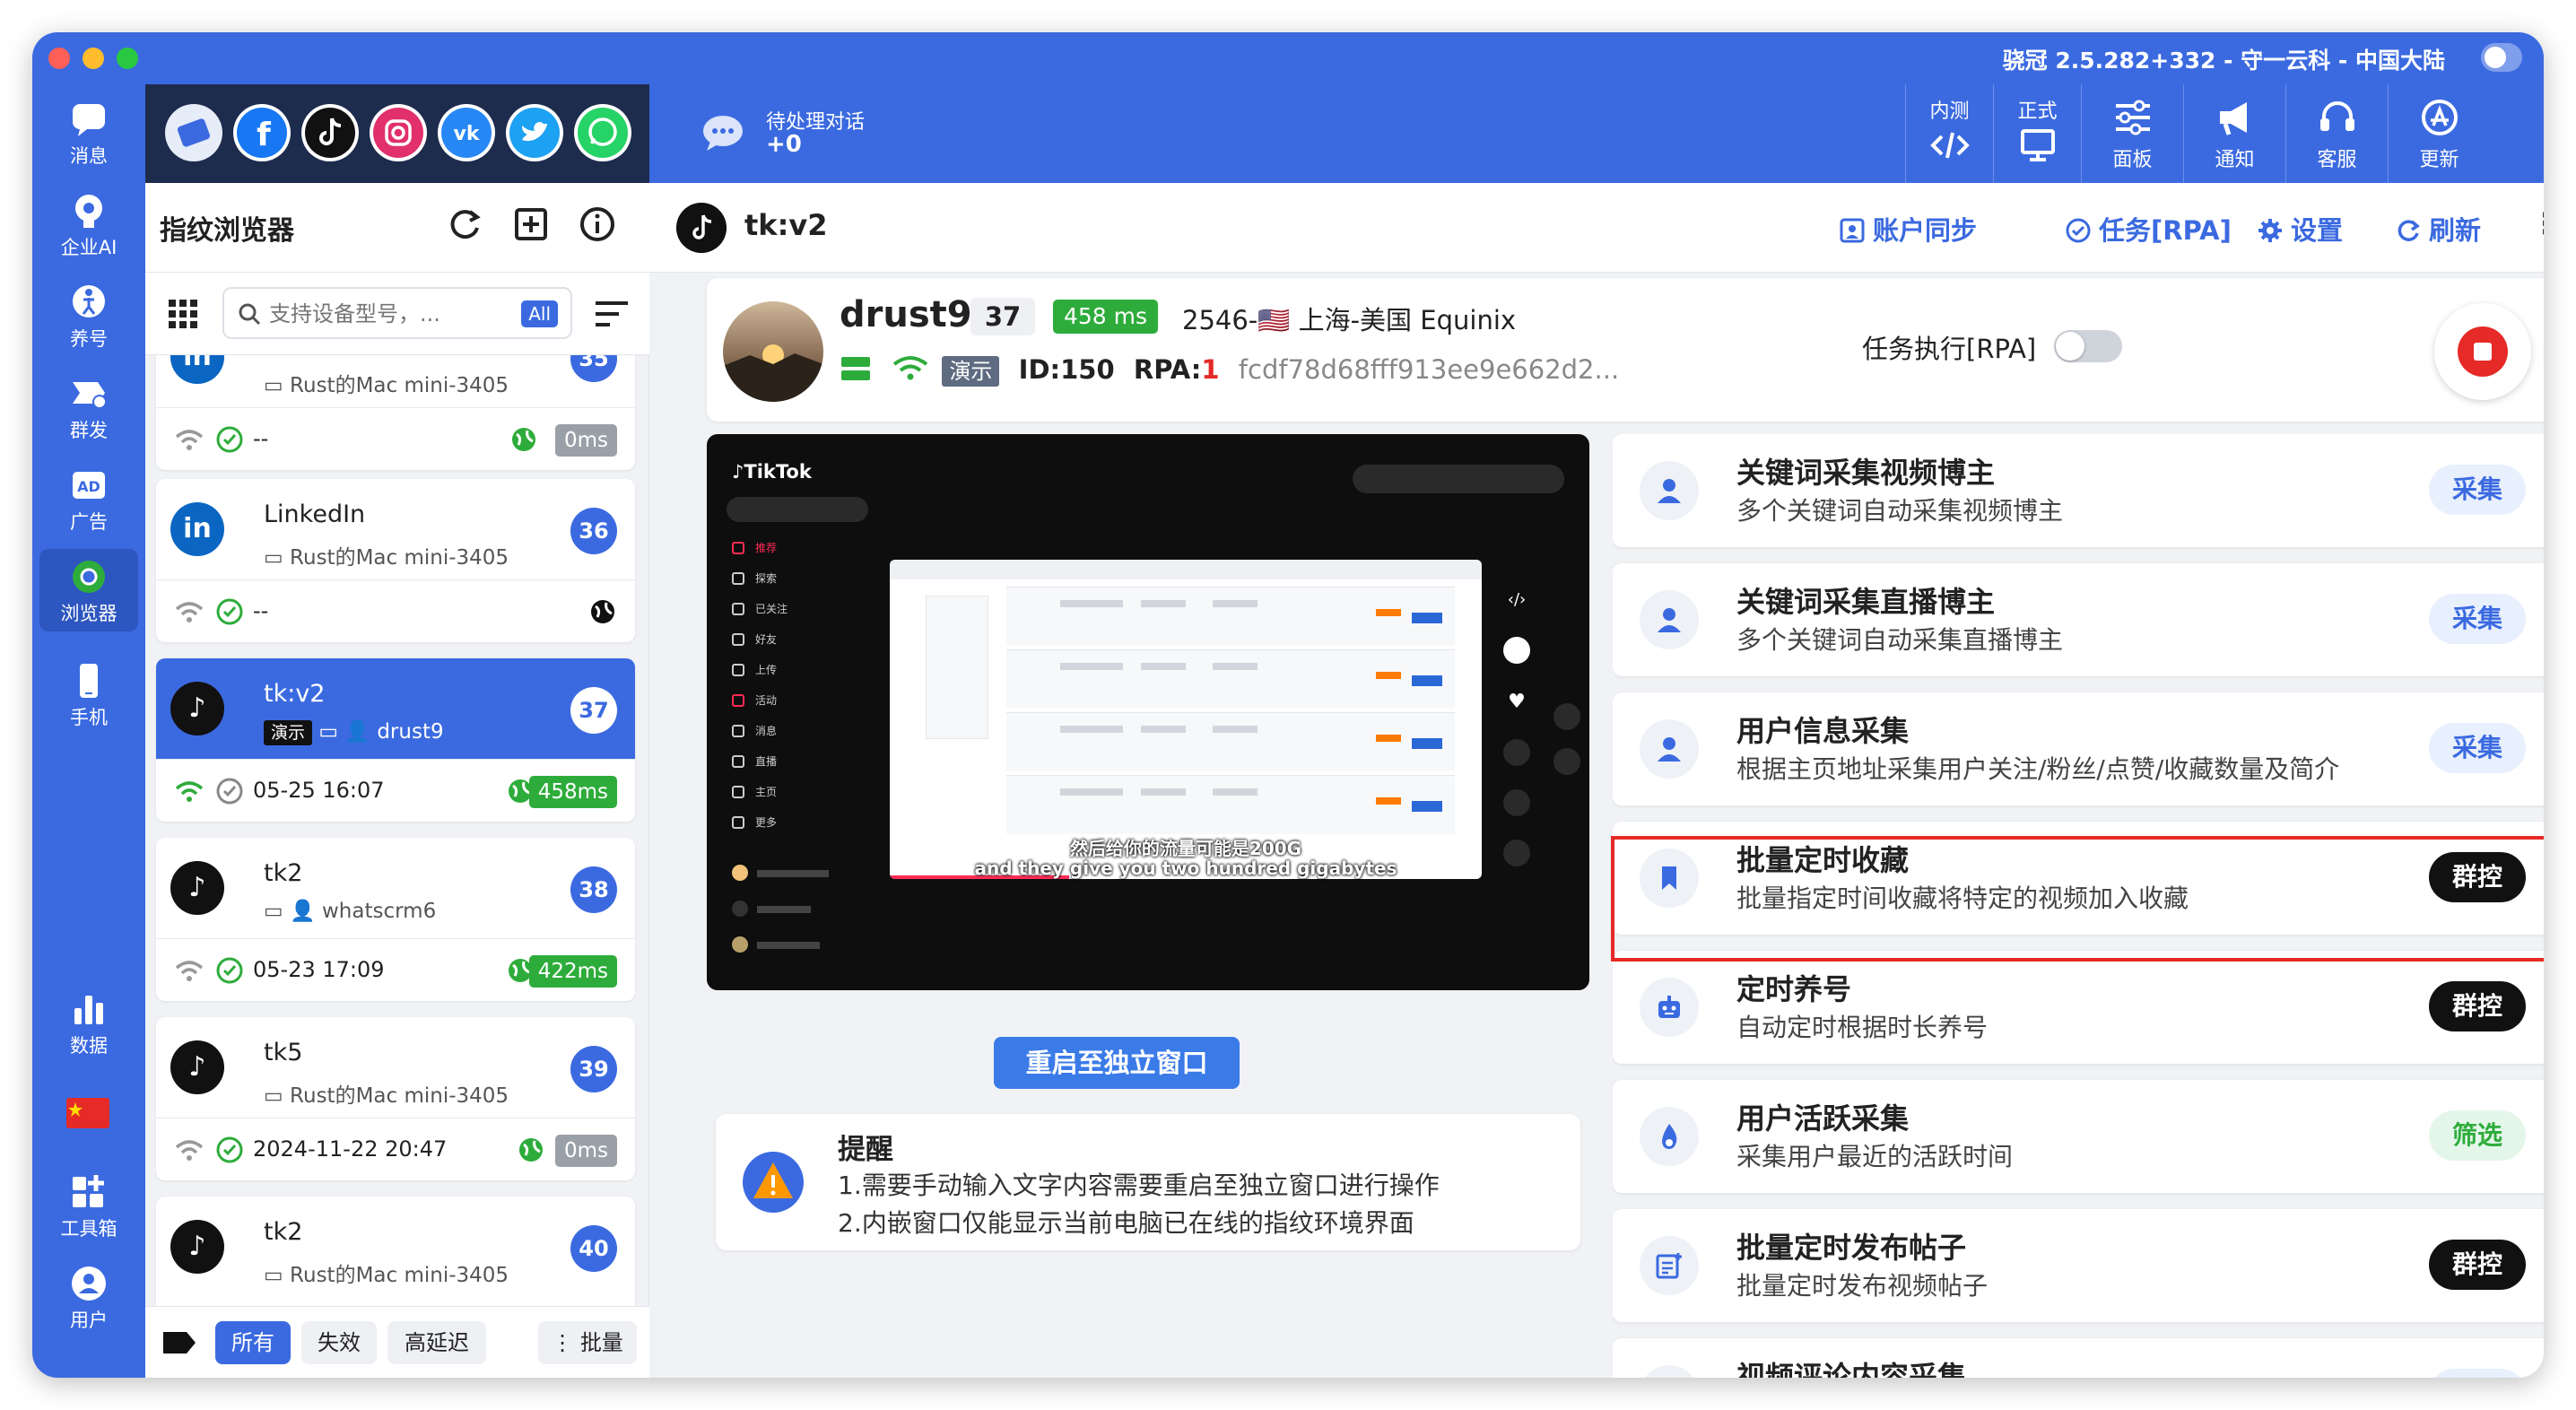 Image resolution: width=2576 pixels, height=1410 pixels. What do you see at coordinates (701, 228) in the screenshot?
I see `tiktok-icon` at bounding box center [701, 228].